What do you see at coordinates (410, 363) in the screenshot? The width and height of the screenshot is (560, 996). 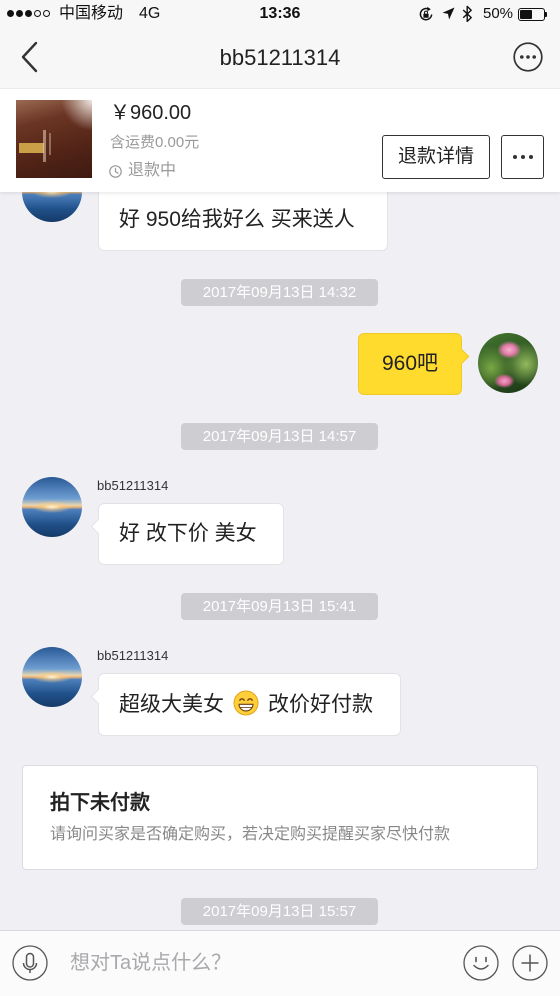 I see `message-text: 960吧` at bounding box center [410, 363].